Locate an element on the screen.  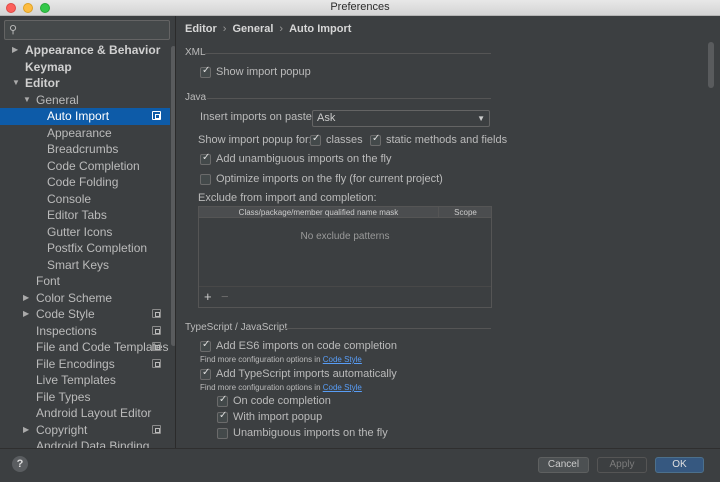
add-icon: + is located at coordinates (208, 296).